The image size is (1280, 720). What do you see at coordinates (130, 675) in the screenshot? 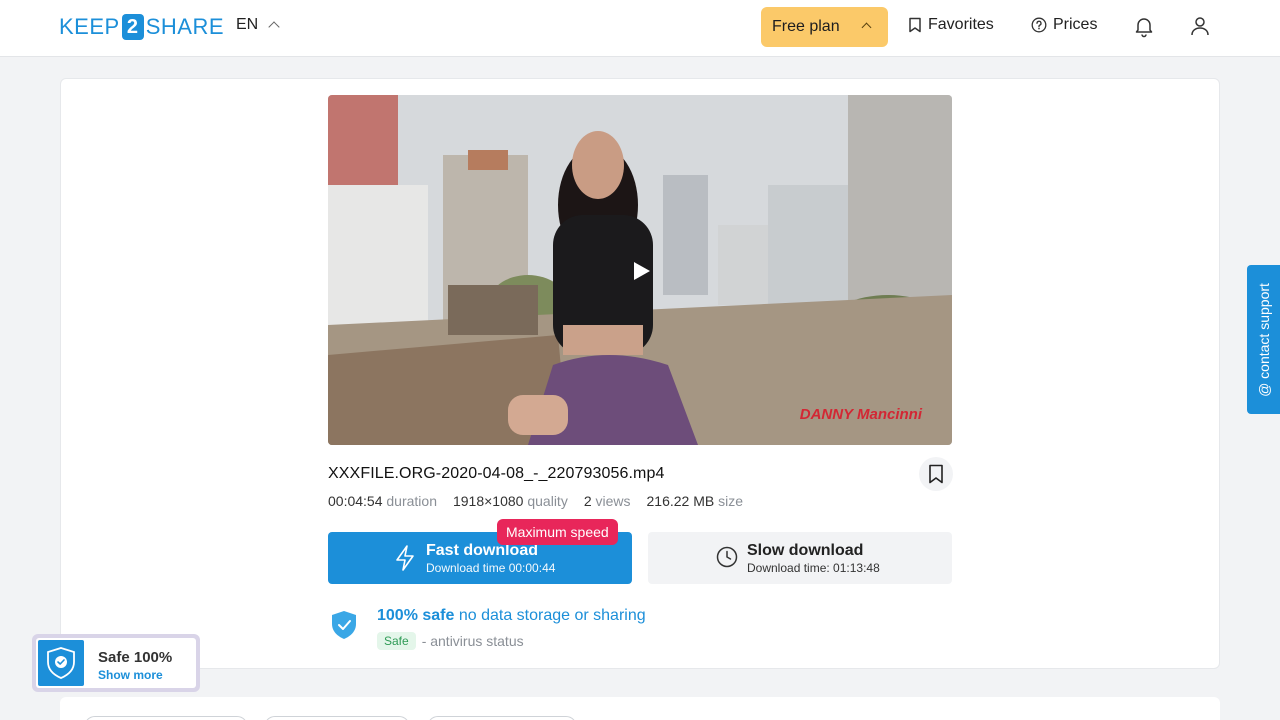
I see `safe-badge-show-more: Show more` at bounding box center [130, 675].